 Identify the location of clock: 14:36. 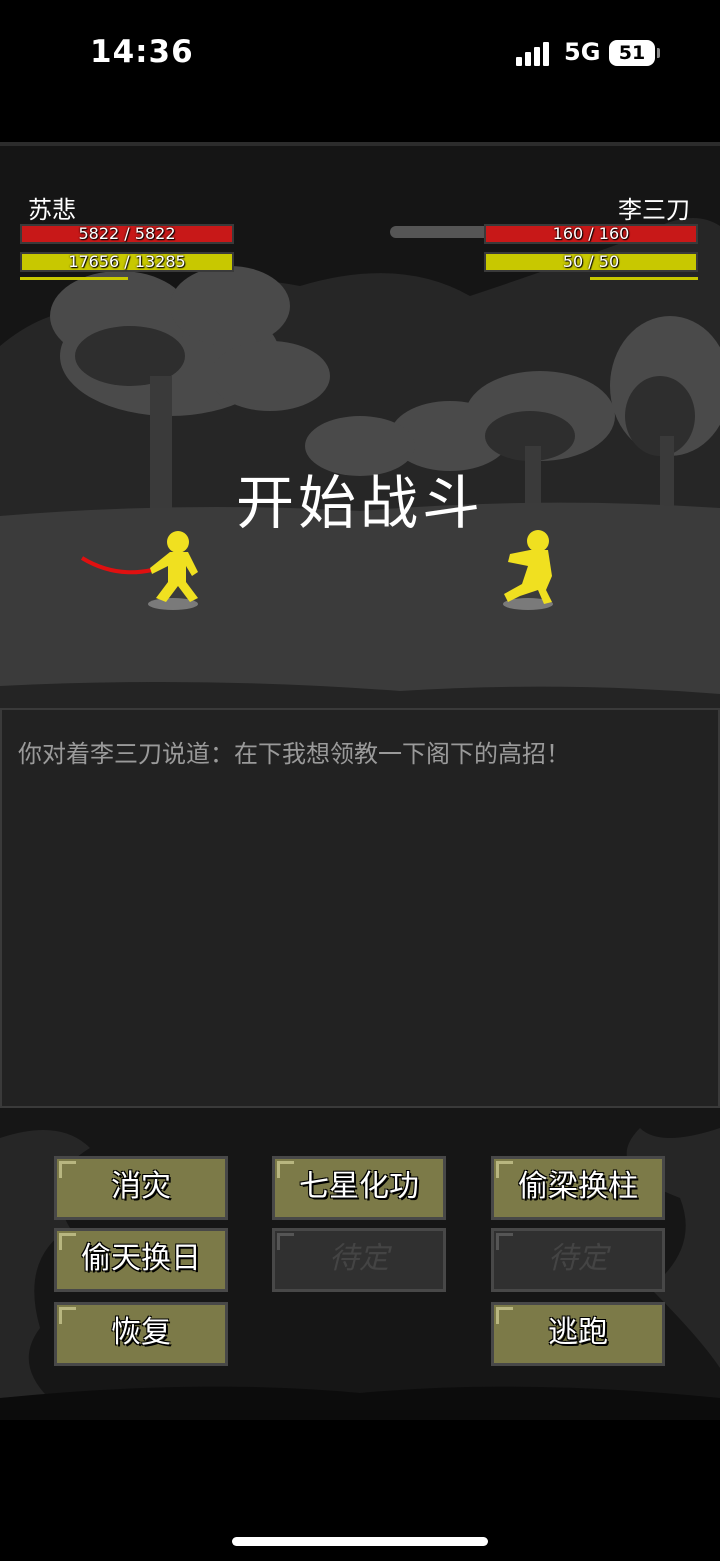
(142, 52).